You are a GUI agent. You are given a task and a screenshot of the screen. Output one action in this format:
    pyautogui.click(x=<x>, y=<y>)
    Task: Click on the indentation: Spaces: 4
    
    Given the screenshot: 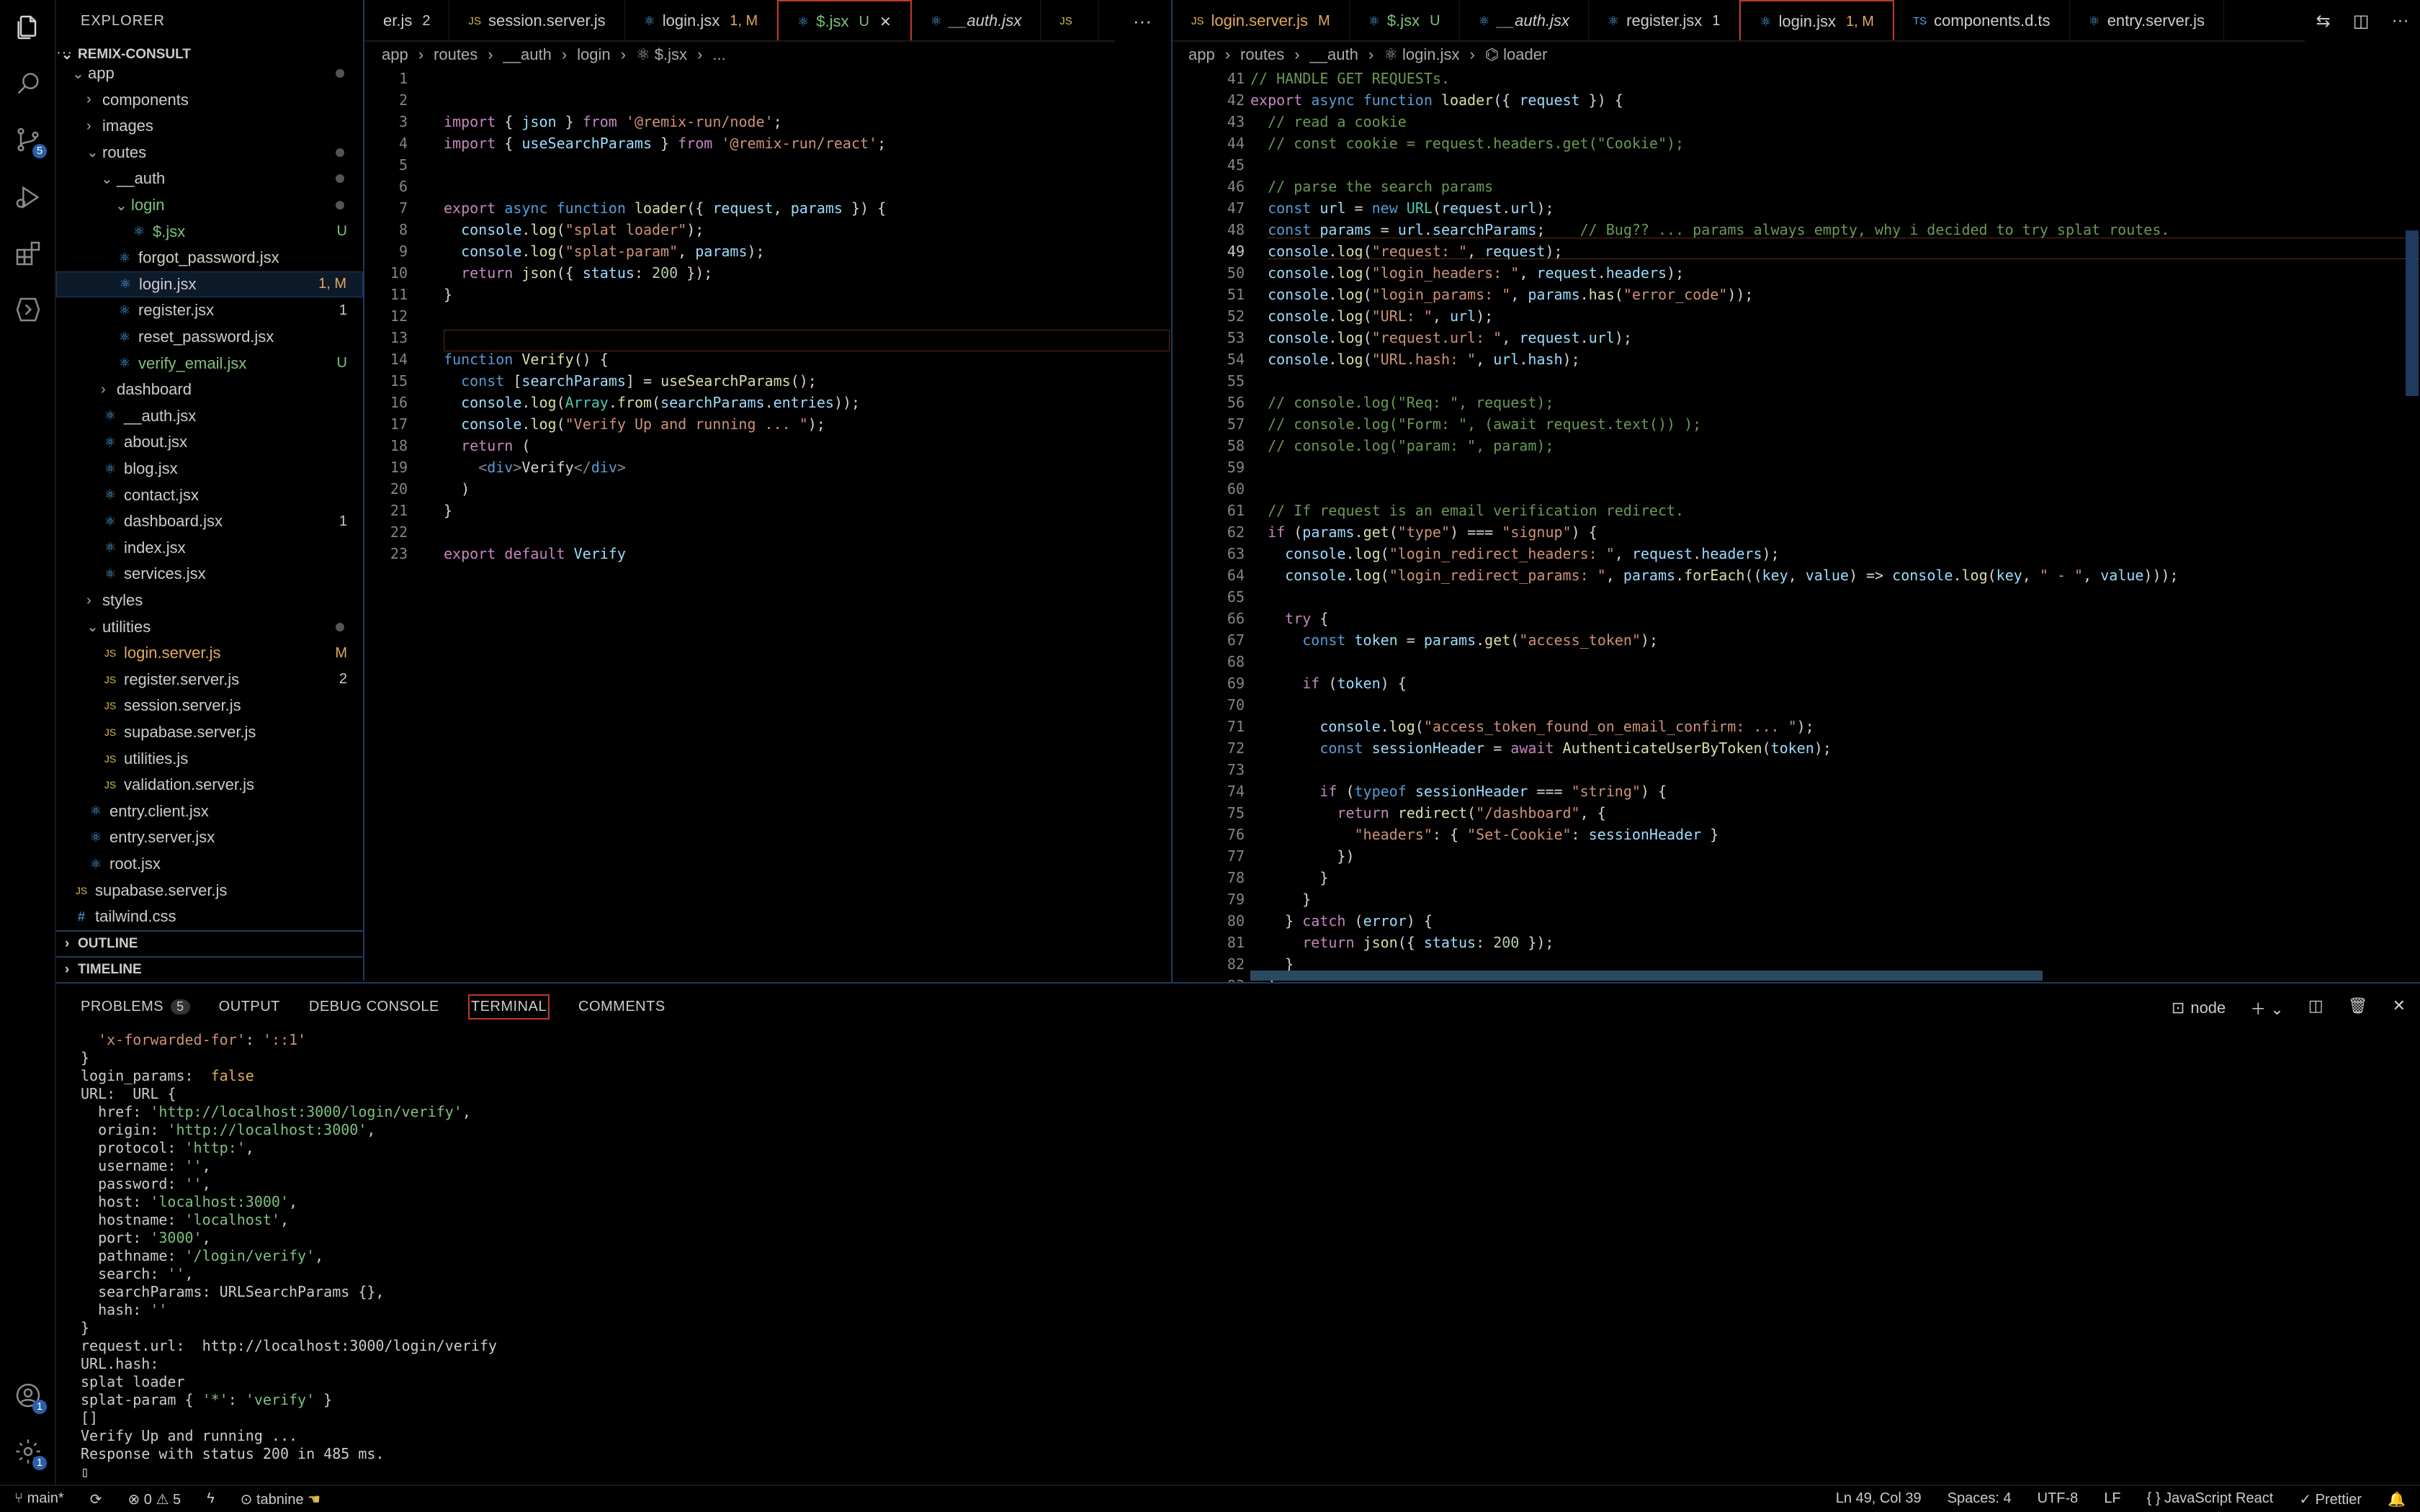 What is the action you would take?
    pyautogui.click(x=1980, y=1499)
    